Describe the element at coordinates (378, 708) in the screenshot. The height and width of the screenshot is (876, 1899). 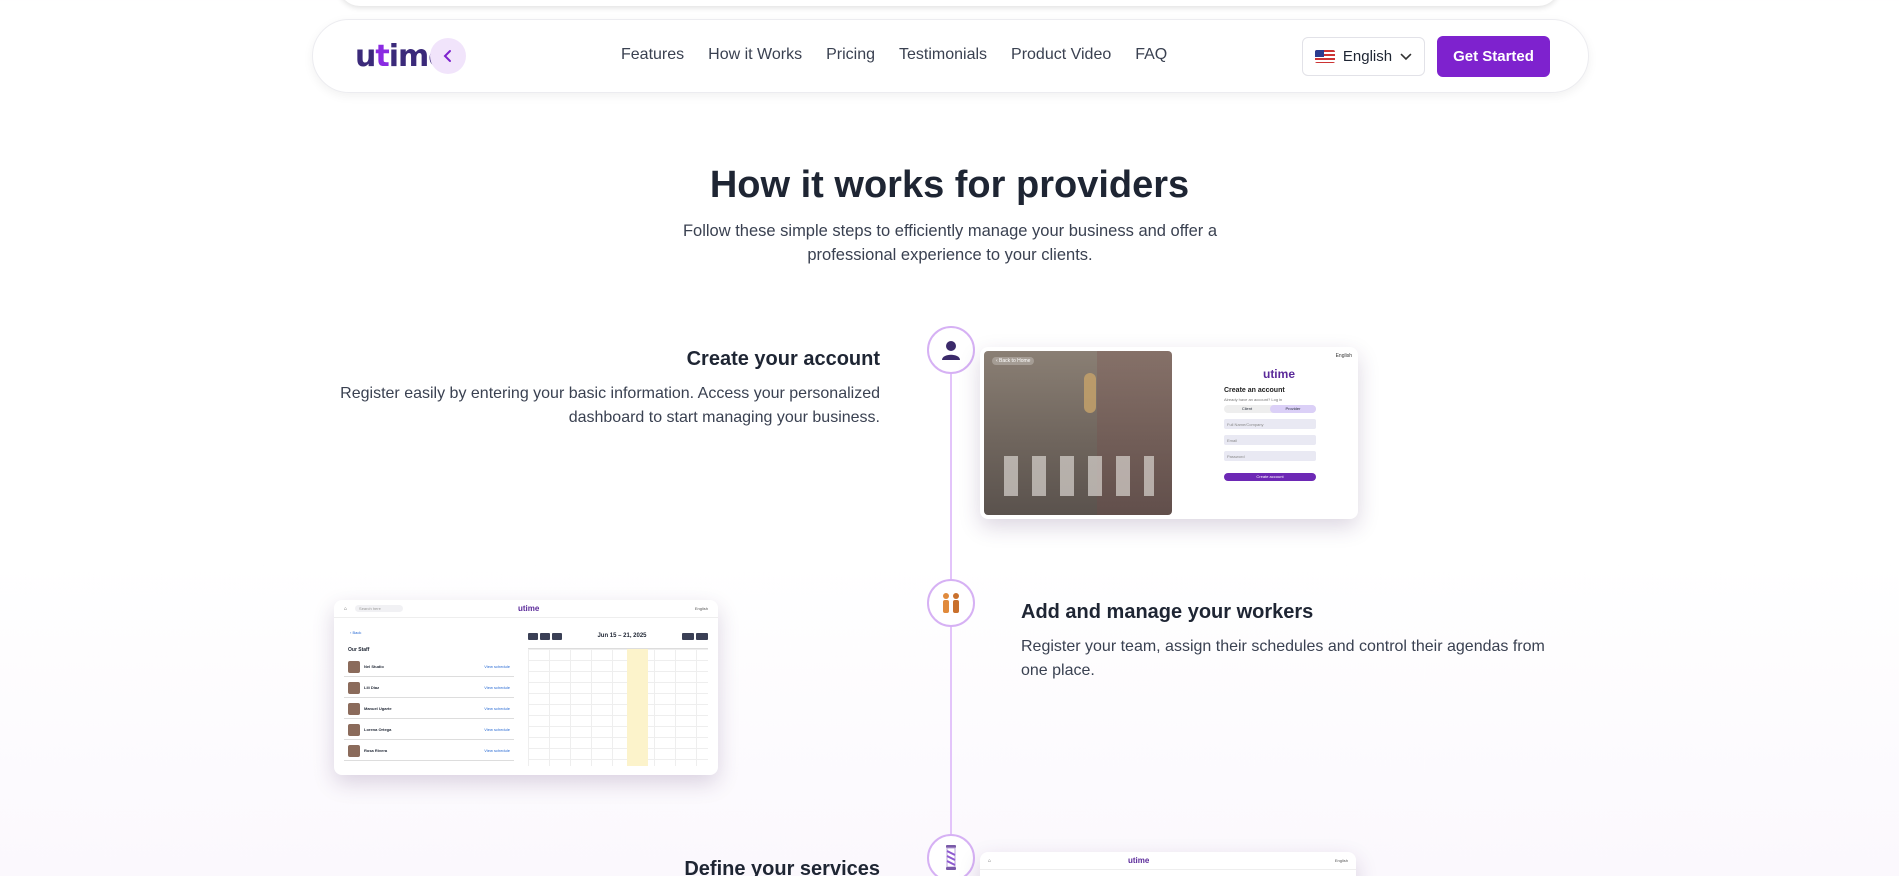
I see `worker-name: Manuel Ugarte` at that location.